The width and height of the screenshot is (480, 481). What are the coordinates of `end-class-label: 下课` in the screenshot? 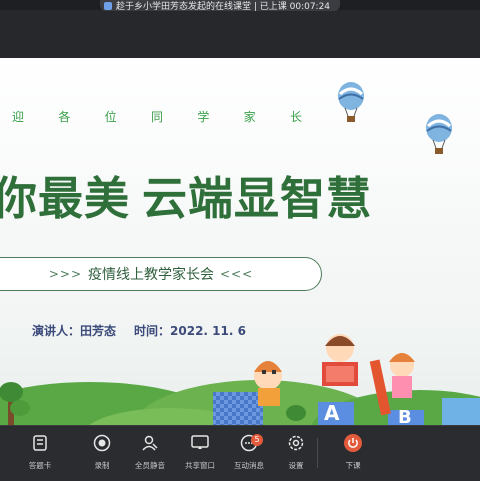 It's located at (353, 465).